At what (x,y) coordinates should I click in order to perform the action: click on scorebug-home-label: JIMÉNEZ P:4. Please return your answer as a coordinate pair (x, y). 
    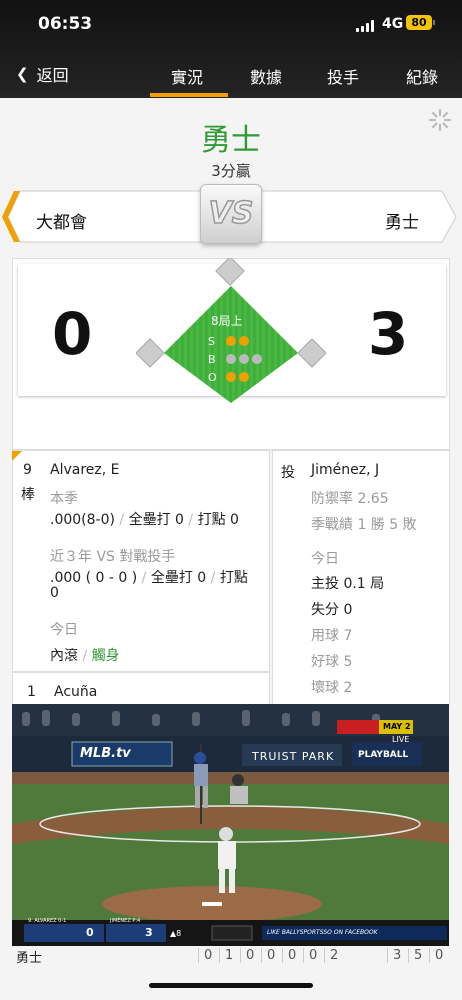
    Looking at the image, I should click on (125, 921).